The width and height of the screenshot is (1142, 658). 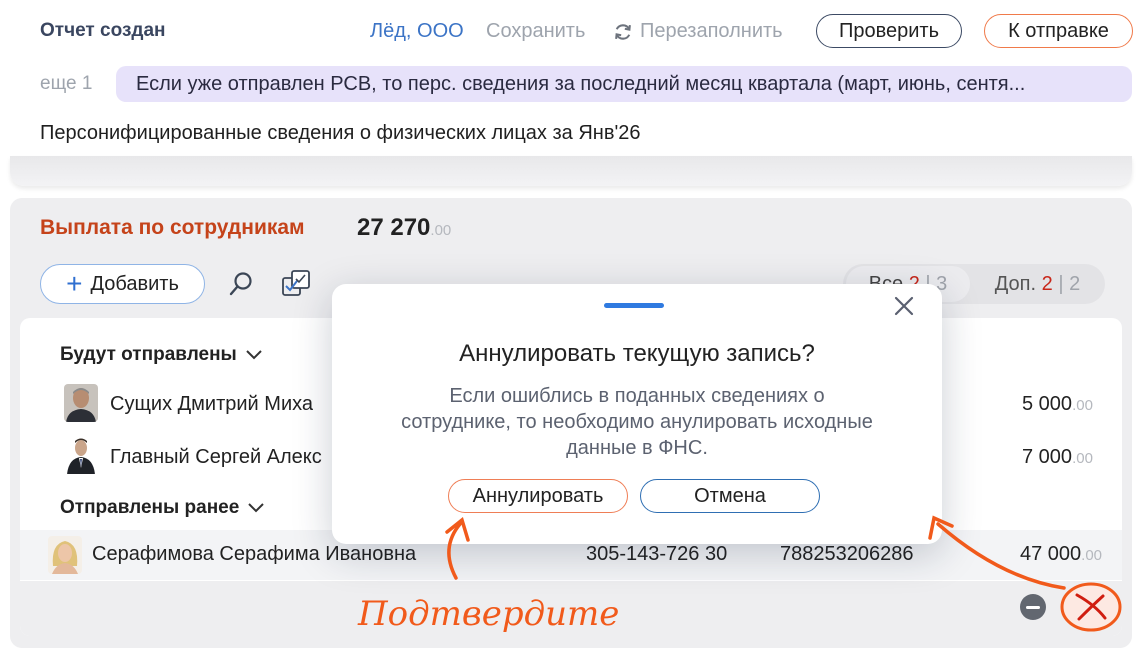 I want to click on annotation-label: Подтвердите, so click(x=489, y=614).